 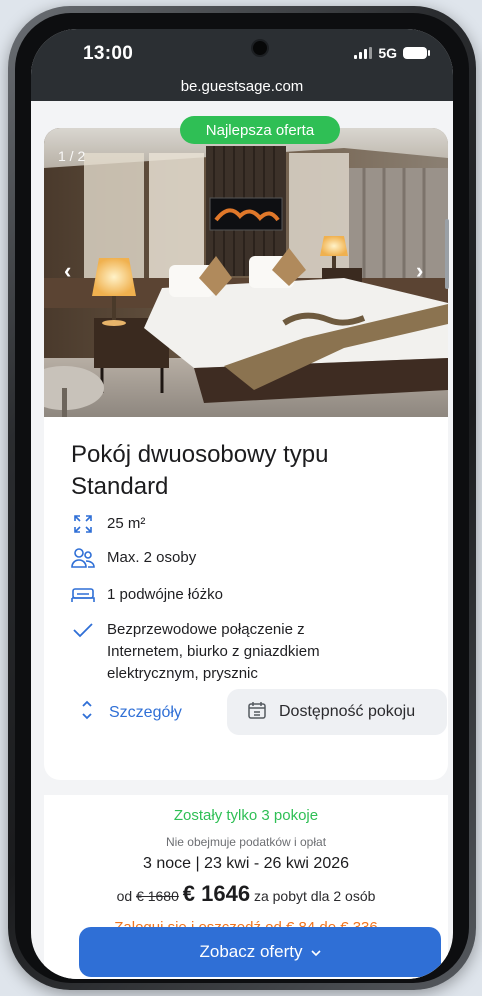 What do you see at coordinates (152, 557) in the screenshot?
I see `feature-text: Max. 2 osoby` at bounding box center [152, 557].